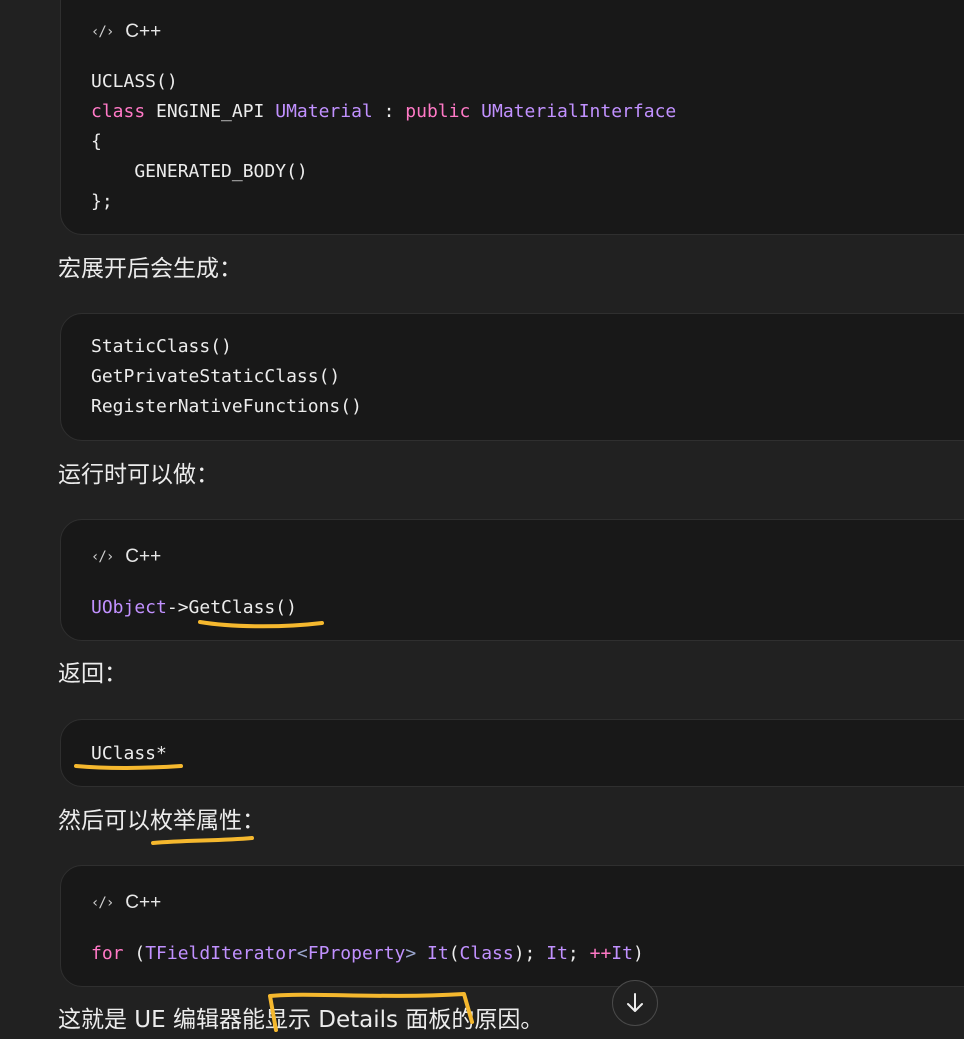  What do you see at coordinates (138, 475) in the screenshot?
I see `paragraph: 运行时可以做：` at bounding box center [138, 475].